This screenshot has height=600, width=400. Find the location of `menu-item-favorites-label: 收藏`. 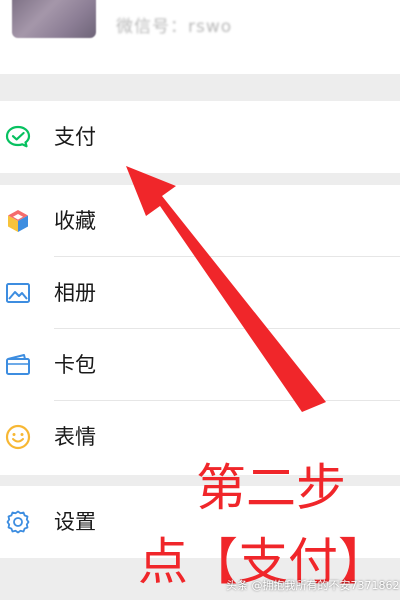

menu-item-favorites-label: 收藏 is located at coordinates (75, 221).